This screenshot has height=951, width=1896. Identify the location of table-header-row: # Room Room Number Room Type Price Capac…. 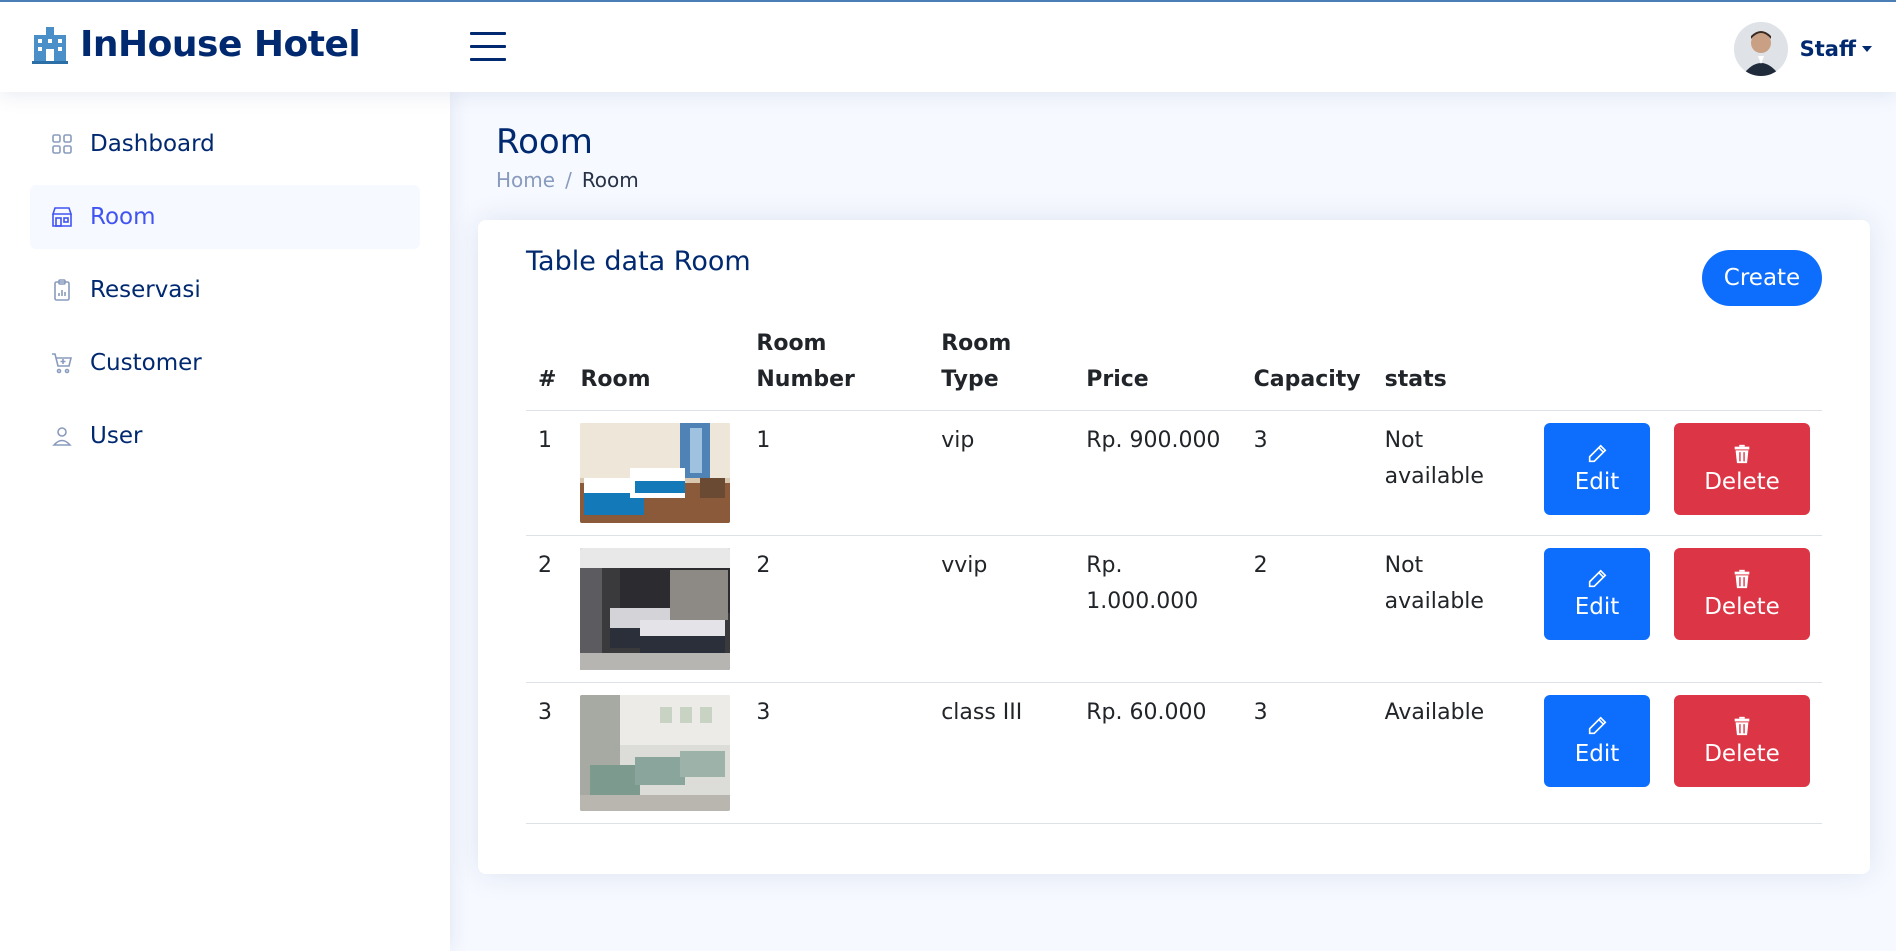
(1174, 365).